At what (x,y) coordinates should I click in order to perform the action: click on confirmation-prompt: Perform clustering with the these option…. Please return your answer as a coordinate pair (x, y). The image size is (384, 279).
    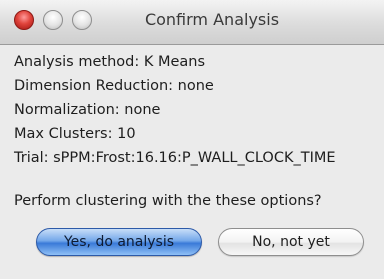
    Looking at the image, I should click on (168, 201).